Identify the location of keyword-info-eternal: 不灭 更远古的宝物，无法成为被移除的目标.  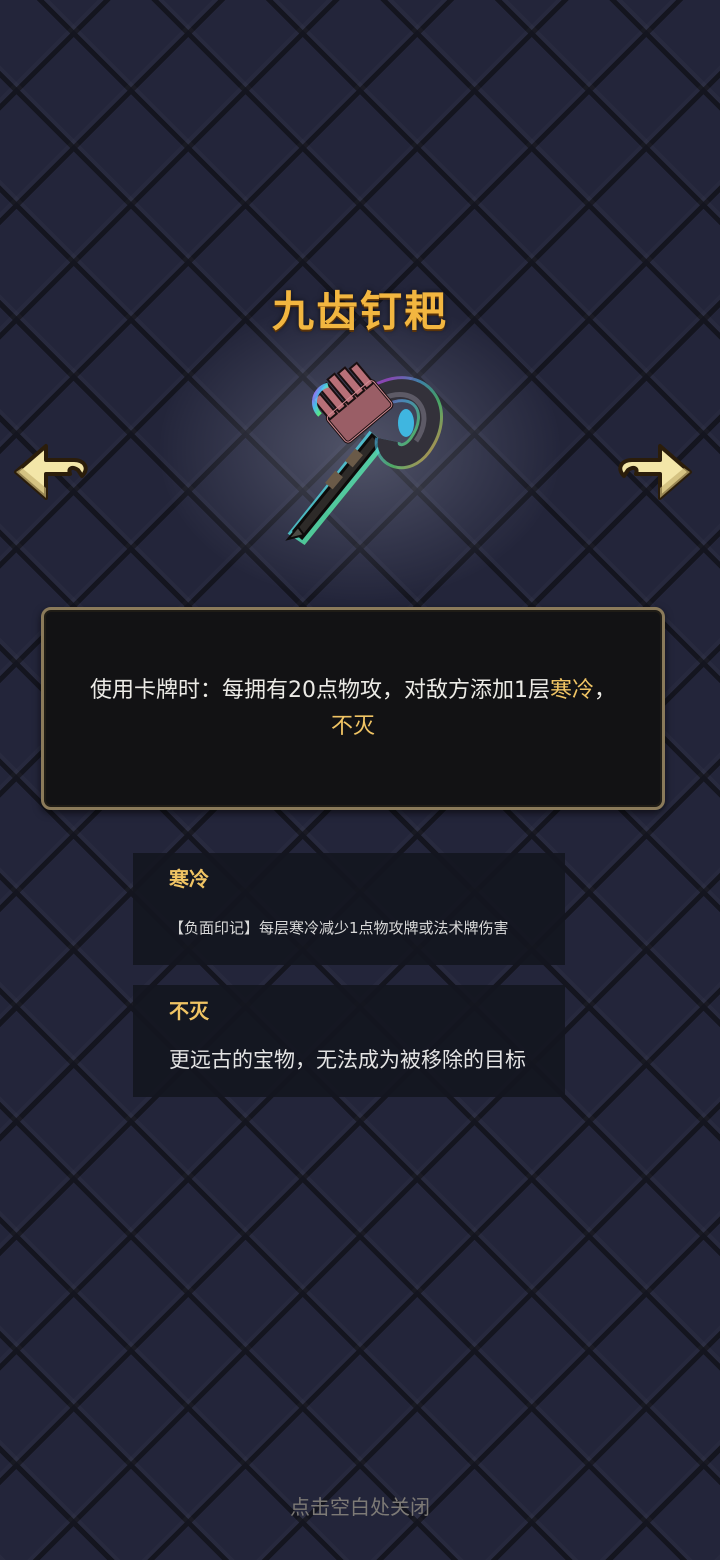
(349, 1041).